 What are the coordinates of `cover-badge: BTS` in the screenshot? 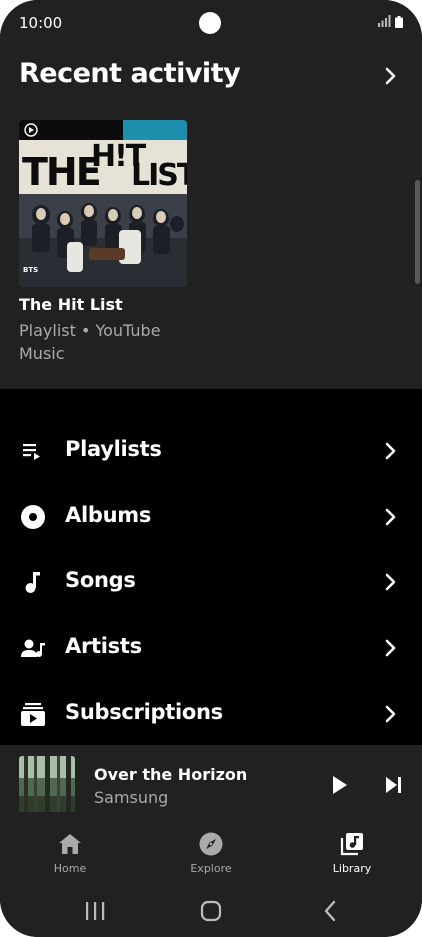 It's located at (30, 270).